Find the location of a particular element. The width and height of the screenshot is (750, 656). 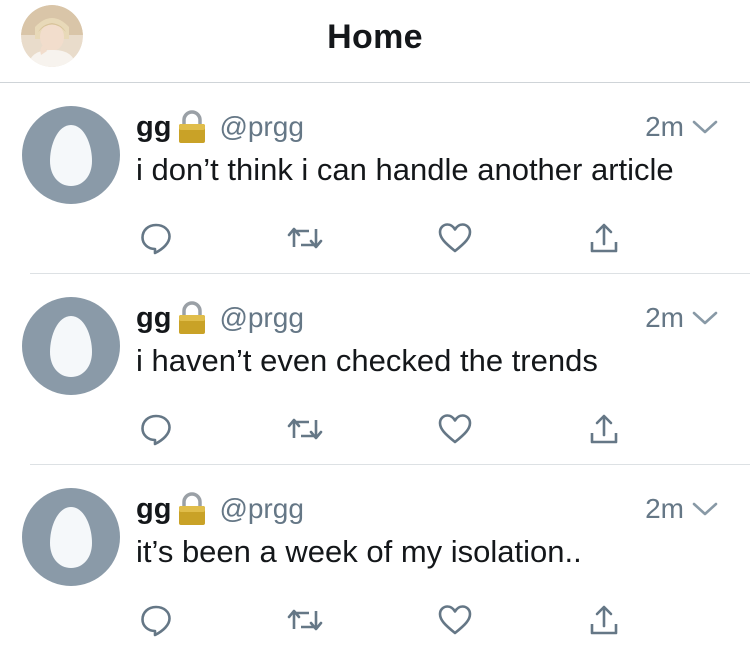

tweet-text: i haven’t even checked the trends is located at coordinates (367, 360).